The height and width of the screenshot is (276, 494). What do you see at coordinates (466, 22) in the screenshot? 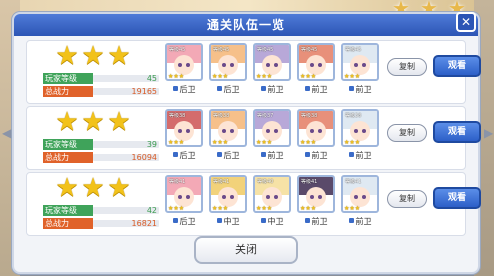
I see `close-icon: ✕` at bounding box center [466, 22].